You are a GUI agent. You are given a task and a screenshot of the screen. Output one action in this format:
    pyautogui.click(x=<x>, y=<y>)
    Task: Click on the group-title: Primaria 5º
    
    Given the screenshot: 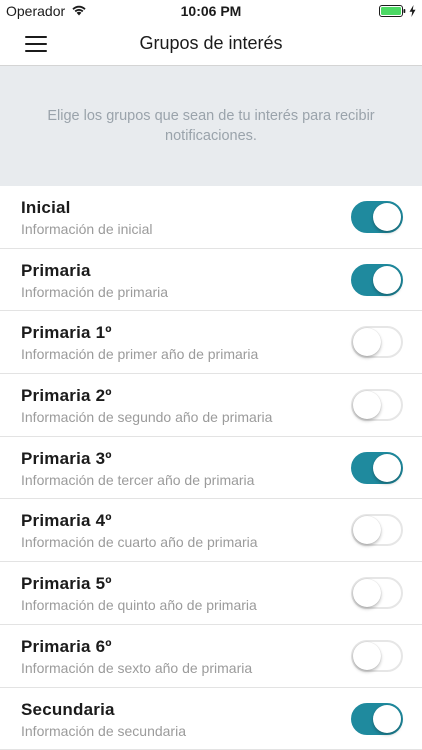 What is the action you would take?
    pyautogui.click(x=66, y=584)
    